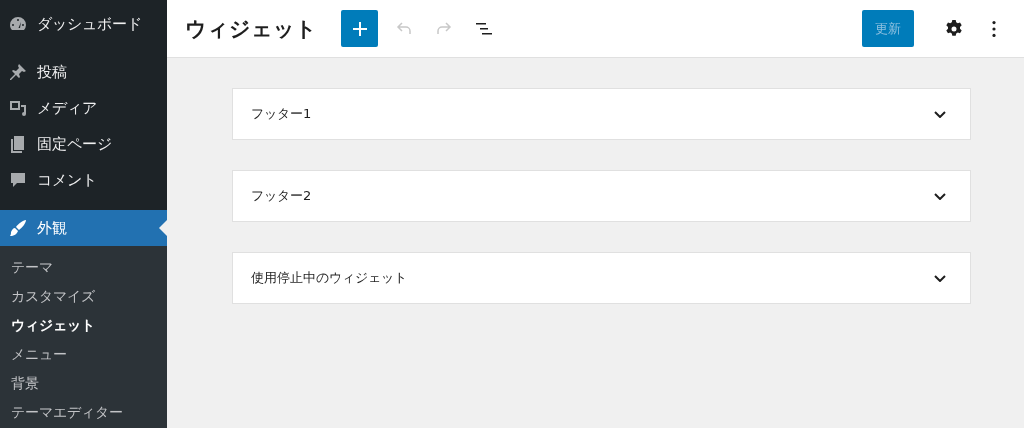 Image resolution: width=1024 pixels, height=428 pixels. I want to click on submenu-item: メニュー, so click(83, 354).